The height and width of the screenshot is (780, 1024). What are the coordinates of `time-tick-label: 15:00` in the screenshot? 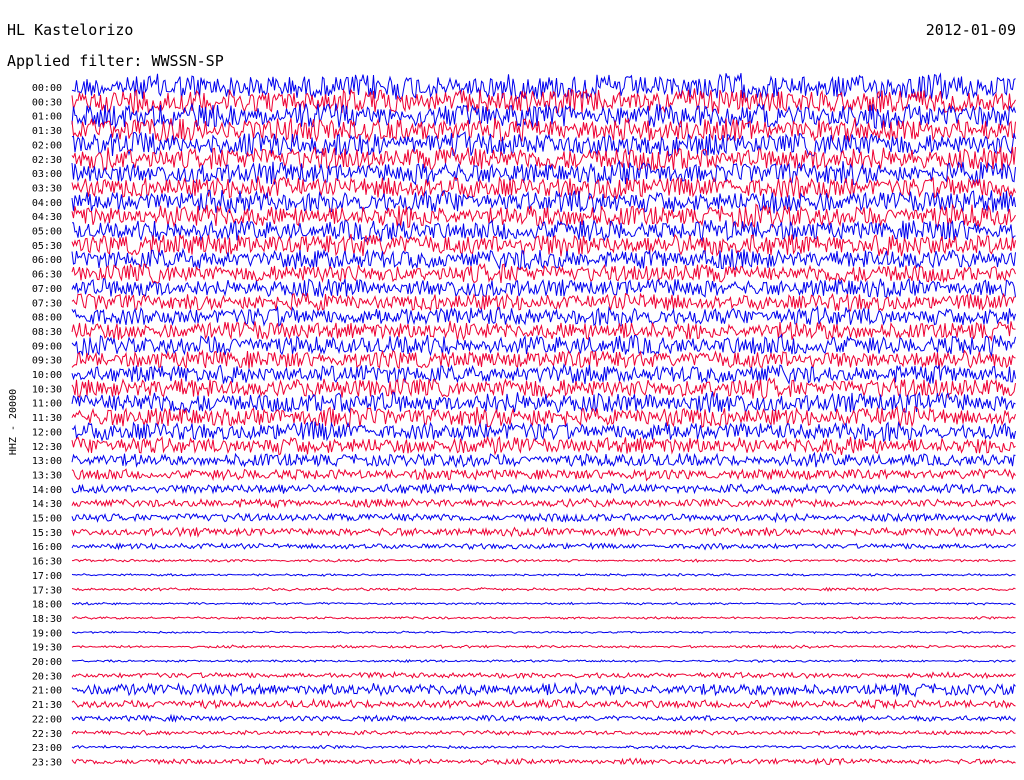 It's located at (47, 519).